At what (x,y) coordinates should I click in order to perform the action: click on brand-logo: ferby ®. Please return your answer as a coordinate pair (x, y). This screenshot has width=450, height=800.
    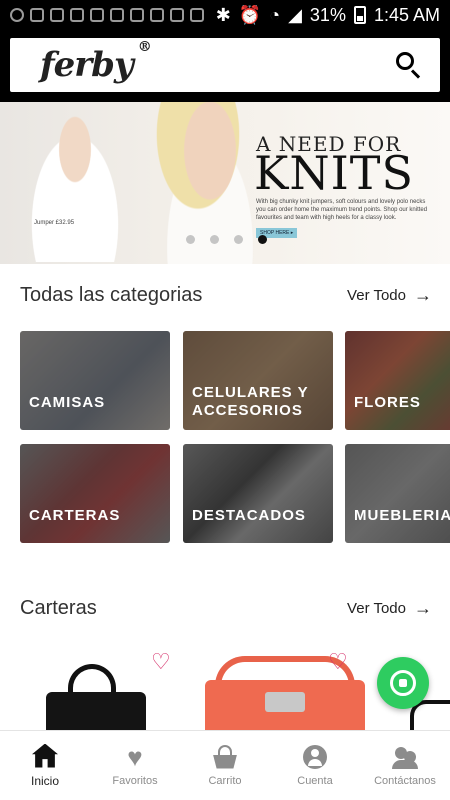
    Looking at the image, I should click on (96, 62).